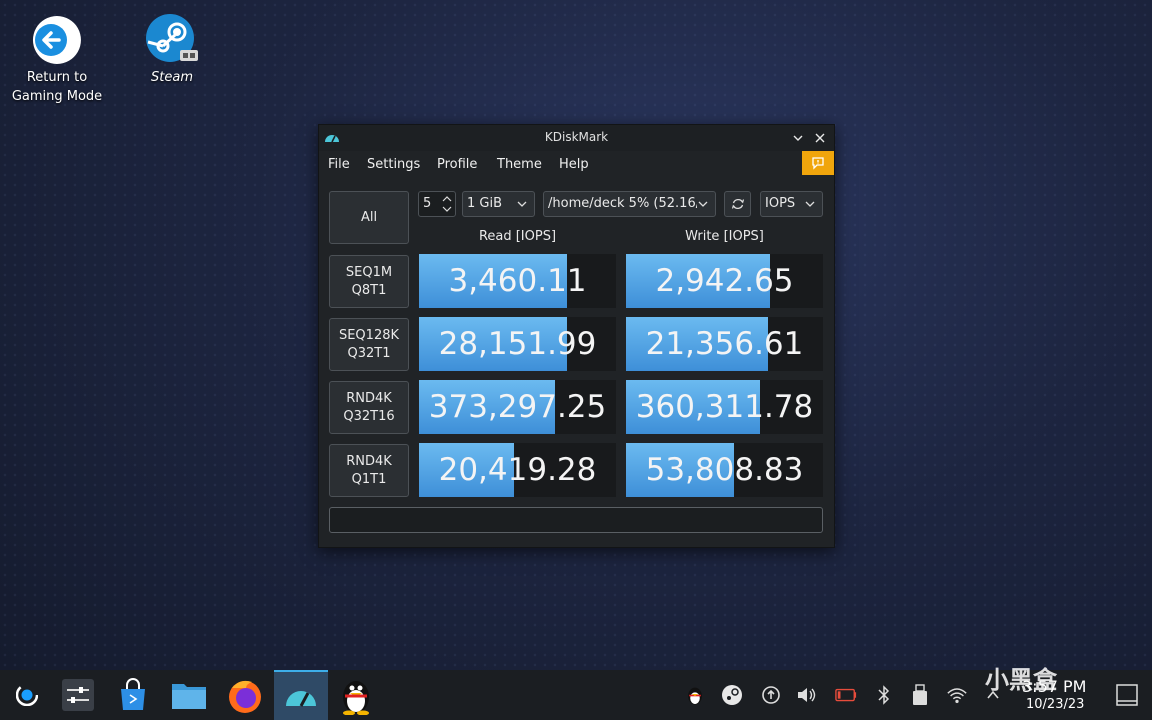  I want to click on sliders-icon, so click(78, 695).